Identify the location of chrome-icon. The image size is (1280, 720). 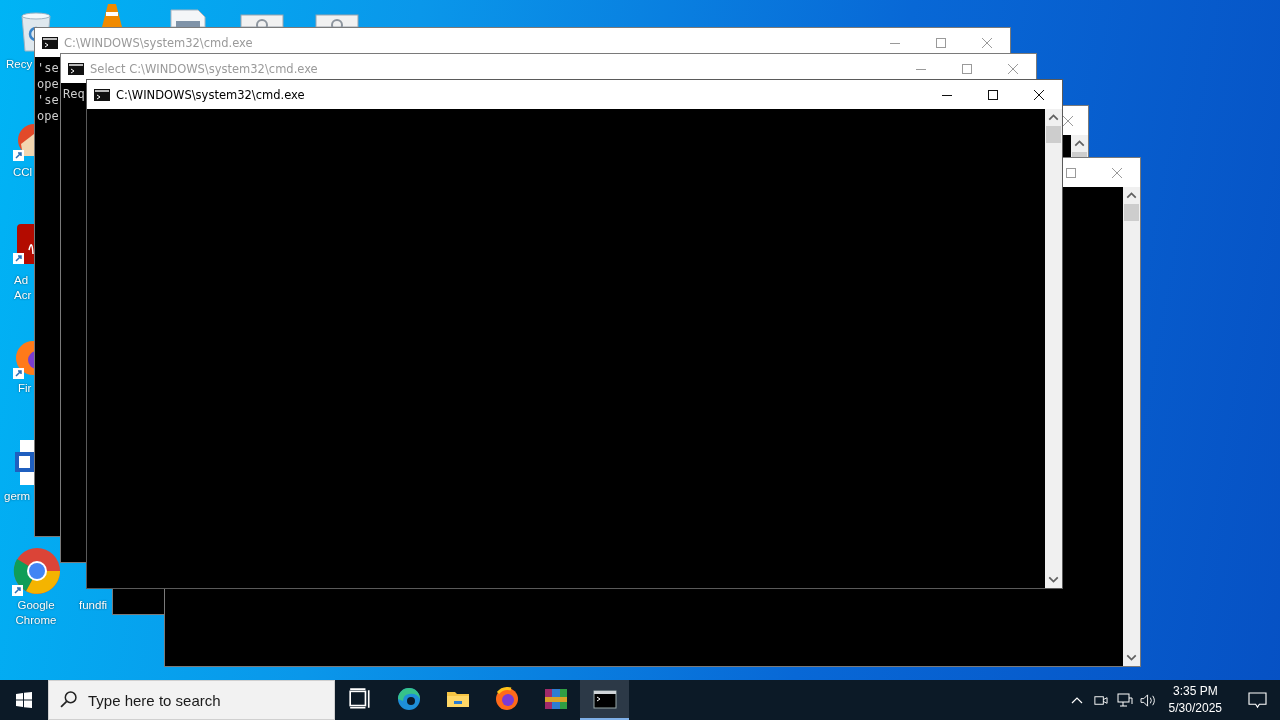
(37, 572).